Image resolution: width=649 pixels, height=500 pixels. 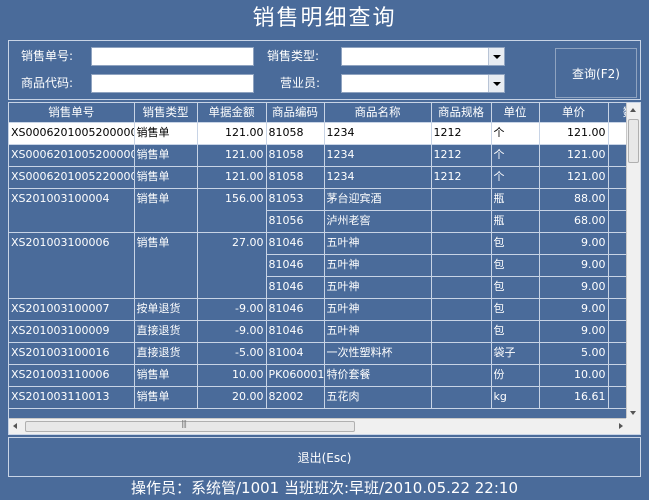 I want to click on column-header: 商品编码, so click(x=295, y=113).